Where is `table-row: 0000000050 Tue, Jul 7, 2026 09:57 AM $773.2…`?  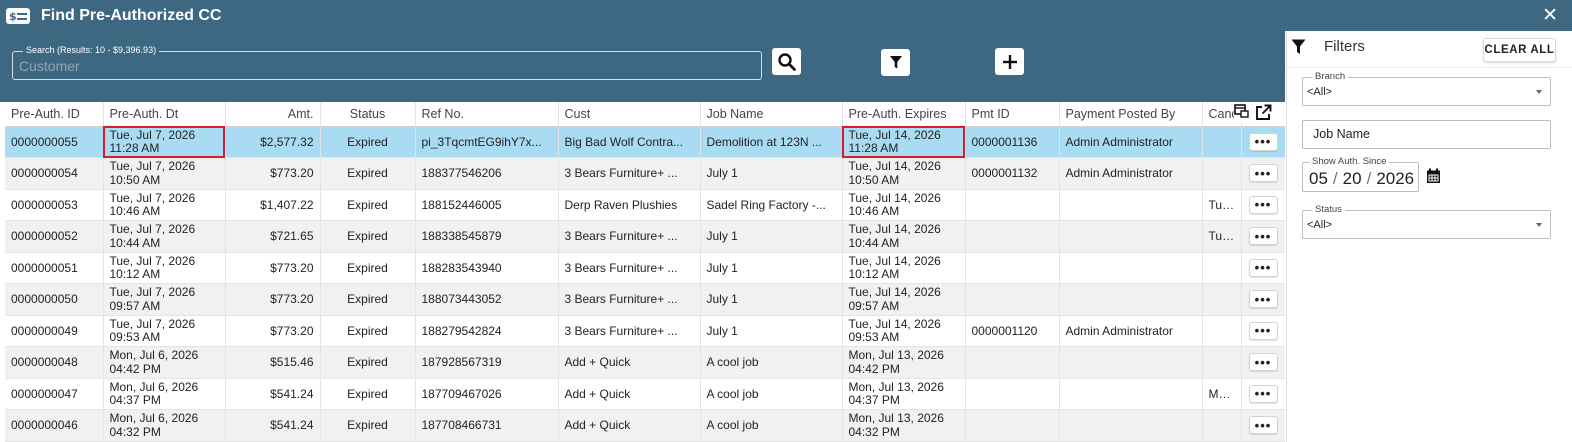
table-row: 0000000050 Tue, Jul 7, 2026 09:57 AM $773.2… is located at coordinates (645, 299).